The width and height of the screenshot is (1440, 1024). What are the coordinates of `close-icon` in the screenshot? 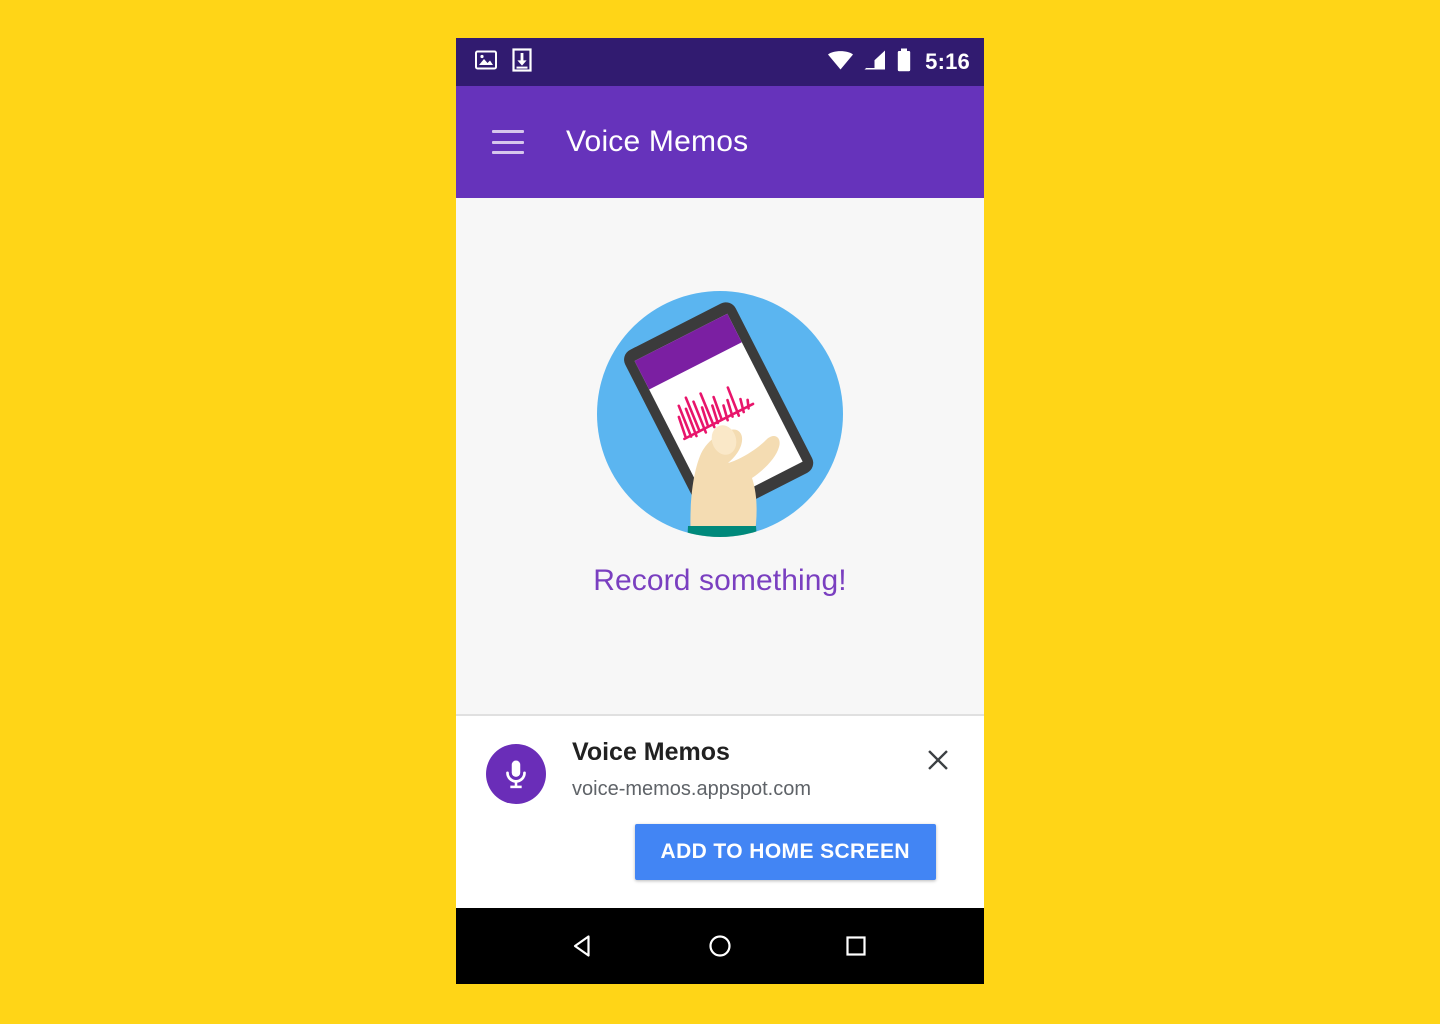 It's located at (938, 760).